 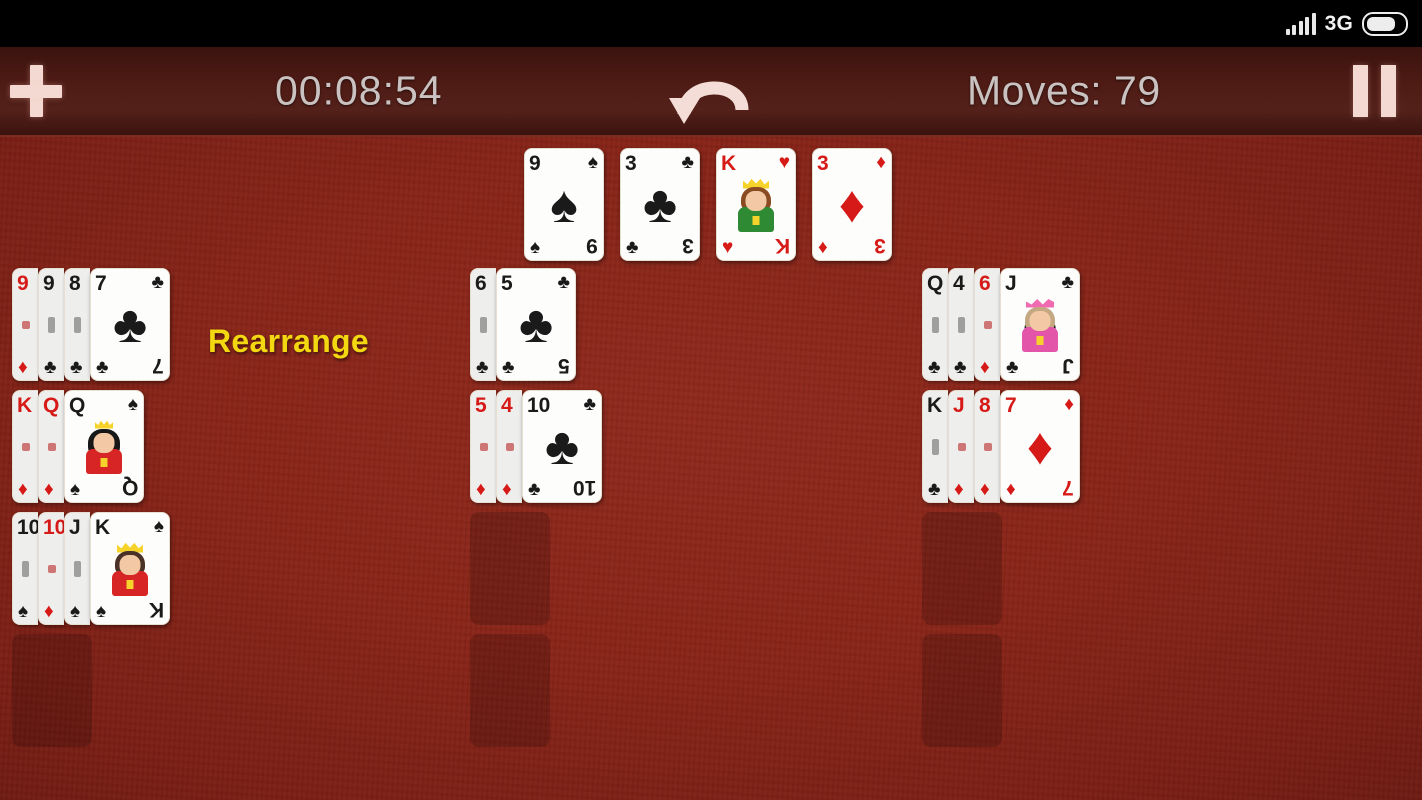 I want to click on card-rank-bottom: K, so click(x=156, y=609).